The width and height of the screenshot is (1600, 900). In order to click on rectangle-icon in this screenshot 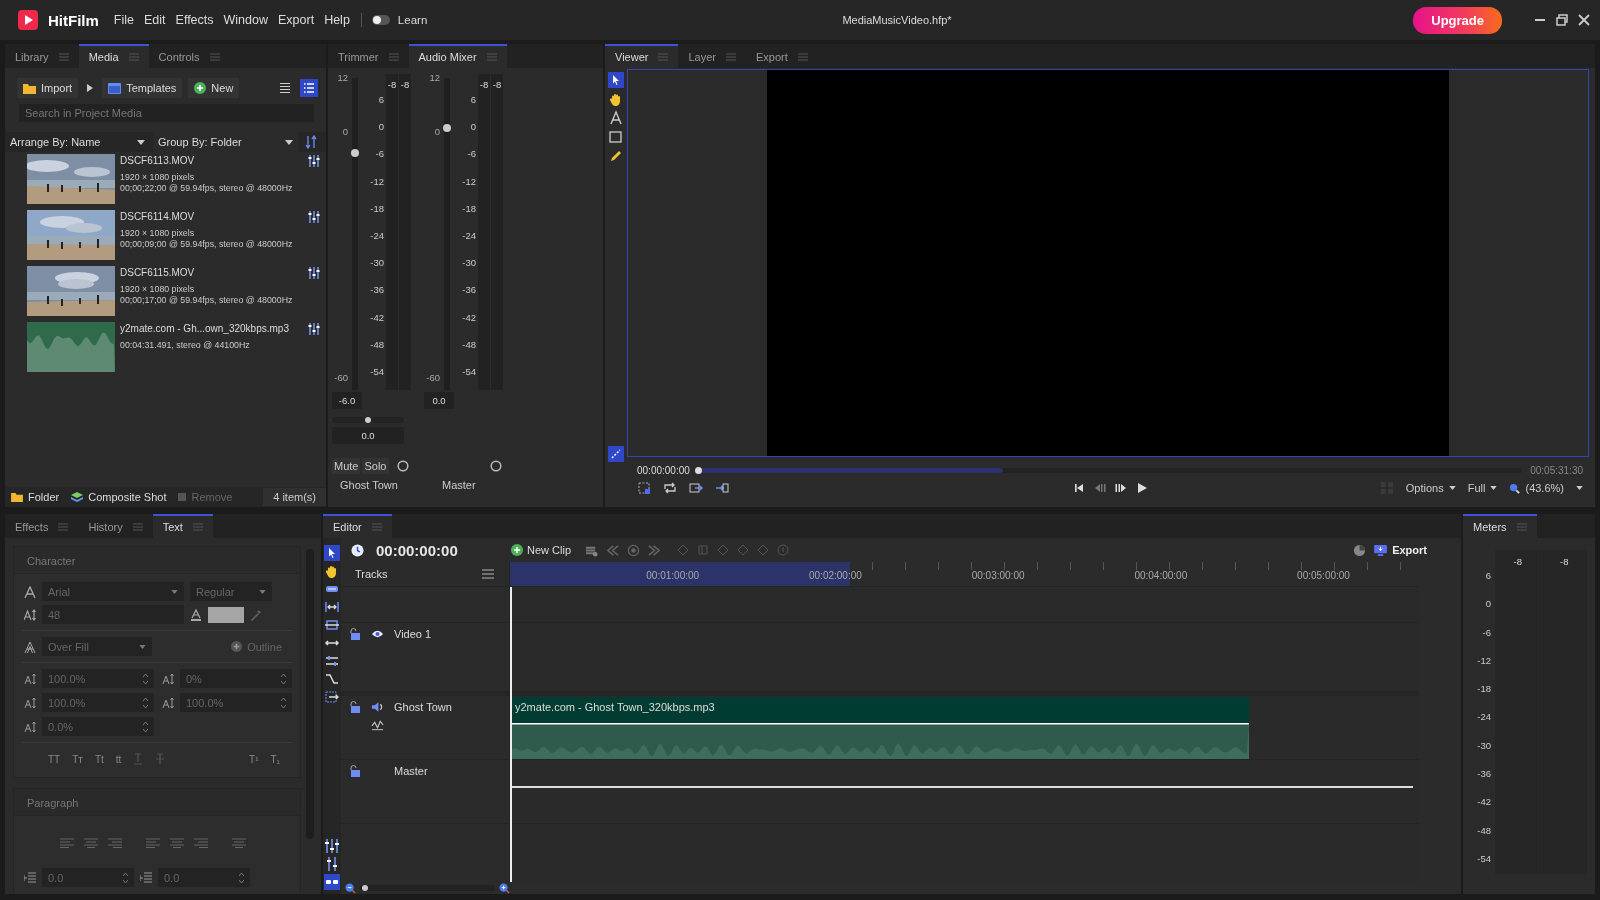, I will do `click(616, 137)`.